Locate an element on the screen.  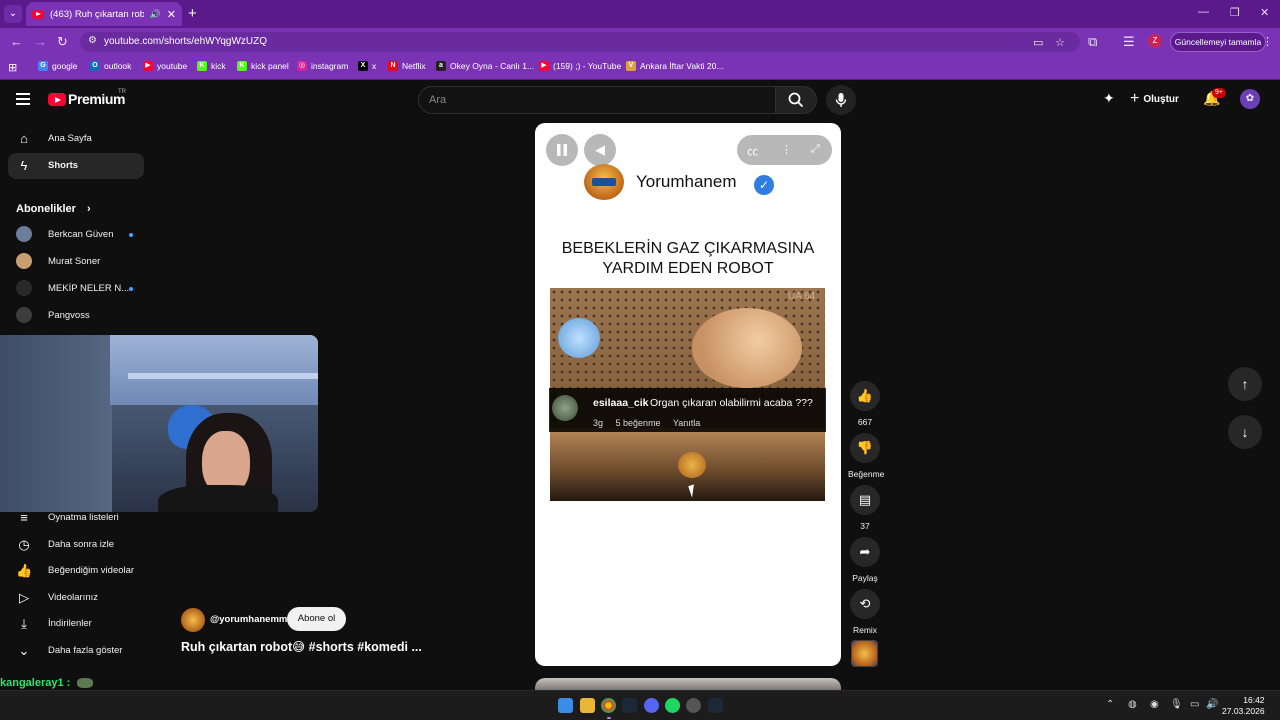
guide-menu-icon is located at coordinates (23, 99).